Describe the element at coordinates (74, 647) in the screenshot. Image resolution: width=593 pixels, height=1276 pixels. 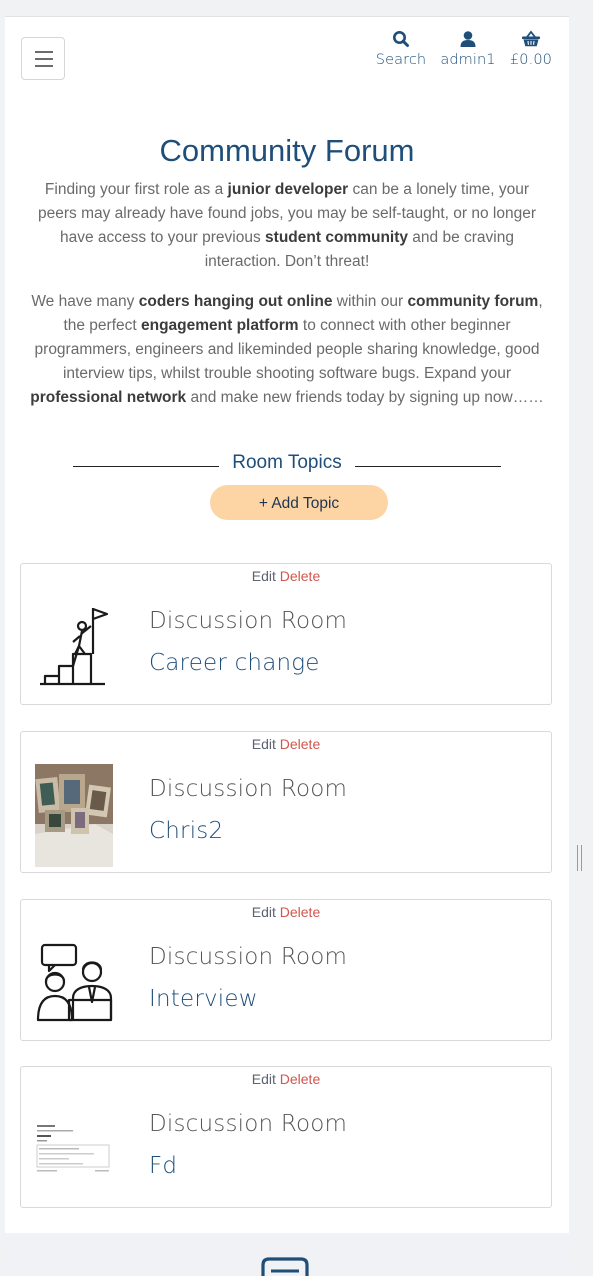
I see `career-climb-icon` at that location.